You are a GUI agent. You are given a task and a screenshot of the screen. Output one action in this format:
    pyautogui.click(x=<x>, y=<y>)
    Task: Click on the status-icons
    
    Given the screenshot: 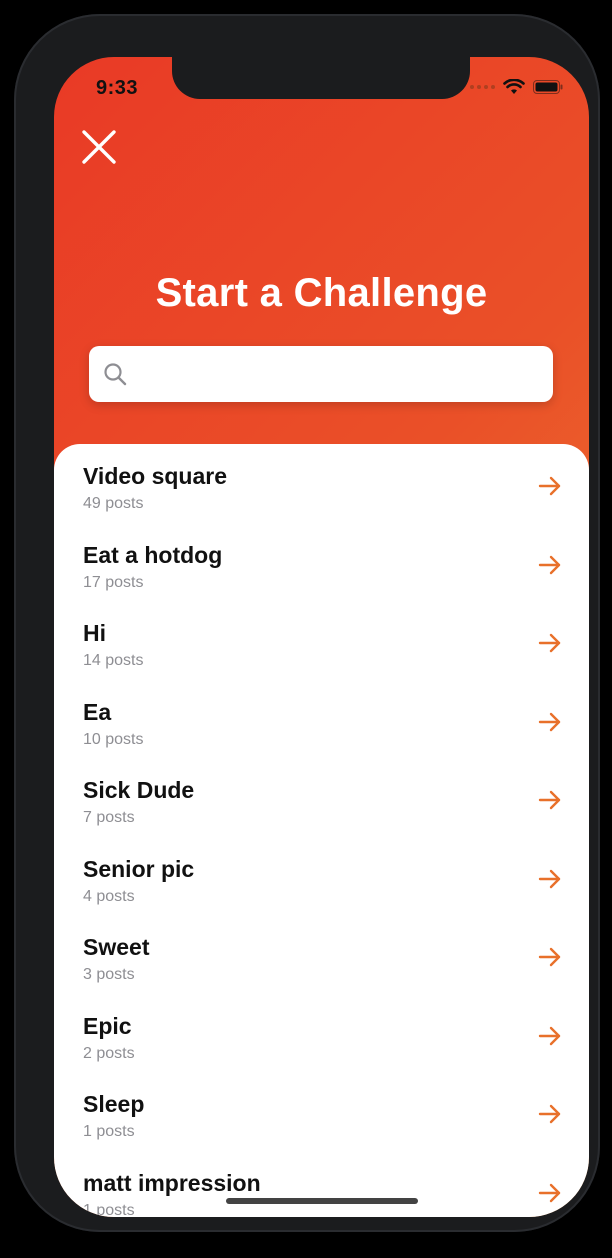 What is the action you would take?
    pyautogui.click(x=516, y=87)
    